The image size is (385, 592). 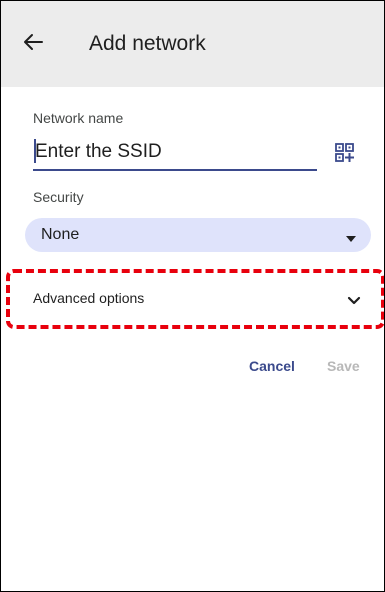 I want to click on scan-qr-button, so click(x=345, y=153).